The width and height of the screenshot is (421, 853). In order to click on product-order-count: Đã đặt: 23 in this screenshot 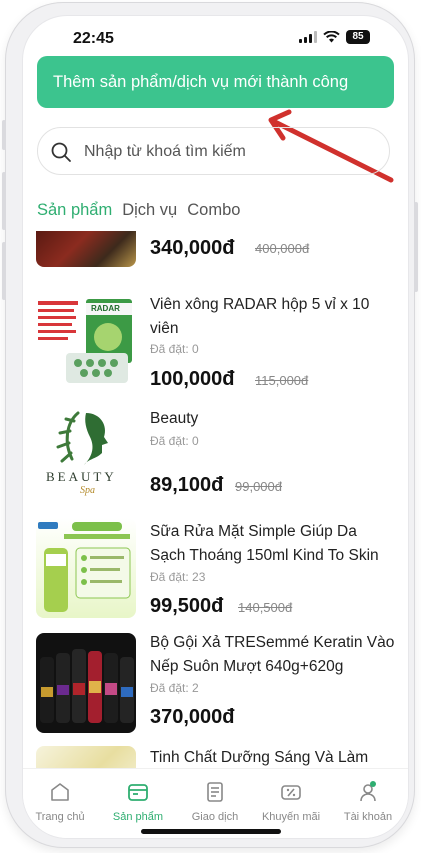, I will do `click(178, 577)`.